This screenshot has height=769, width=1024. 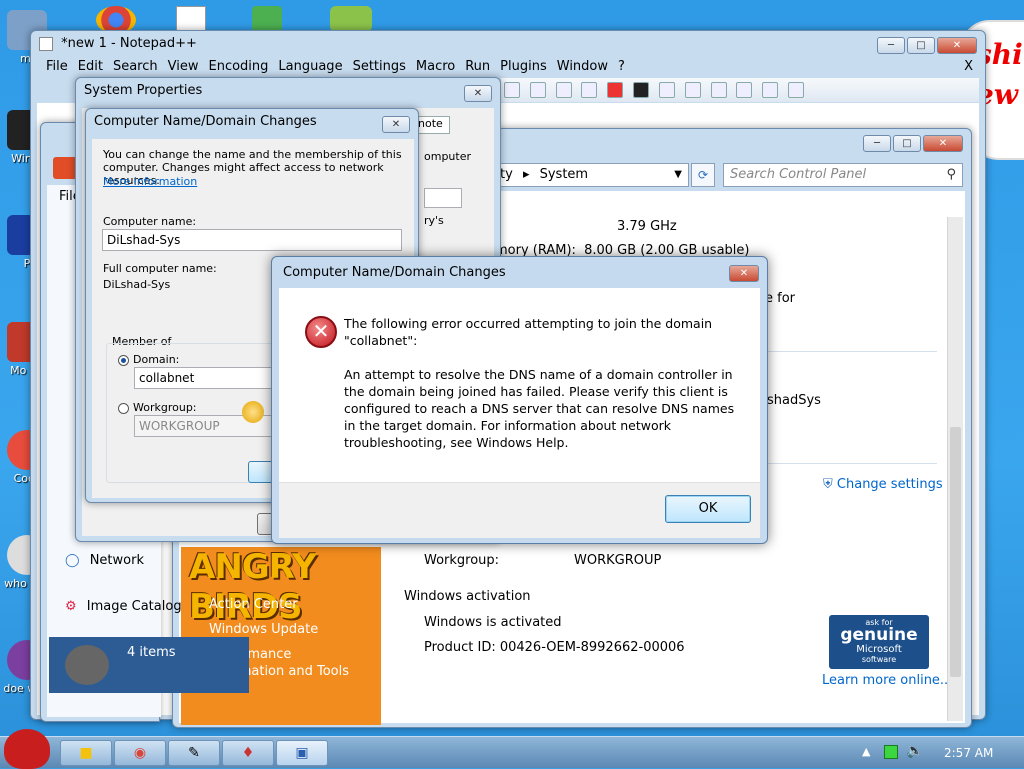 I want to click on start-button, so click(x=27, y=749).